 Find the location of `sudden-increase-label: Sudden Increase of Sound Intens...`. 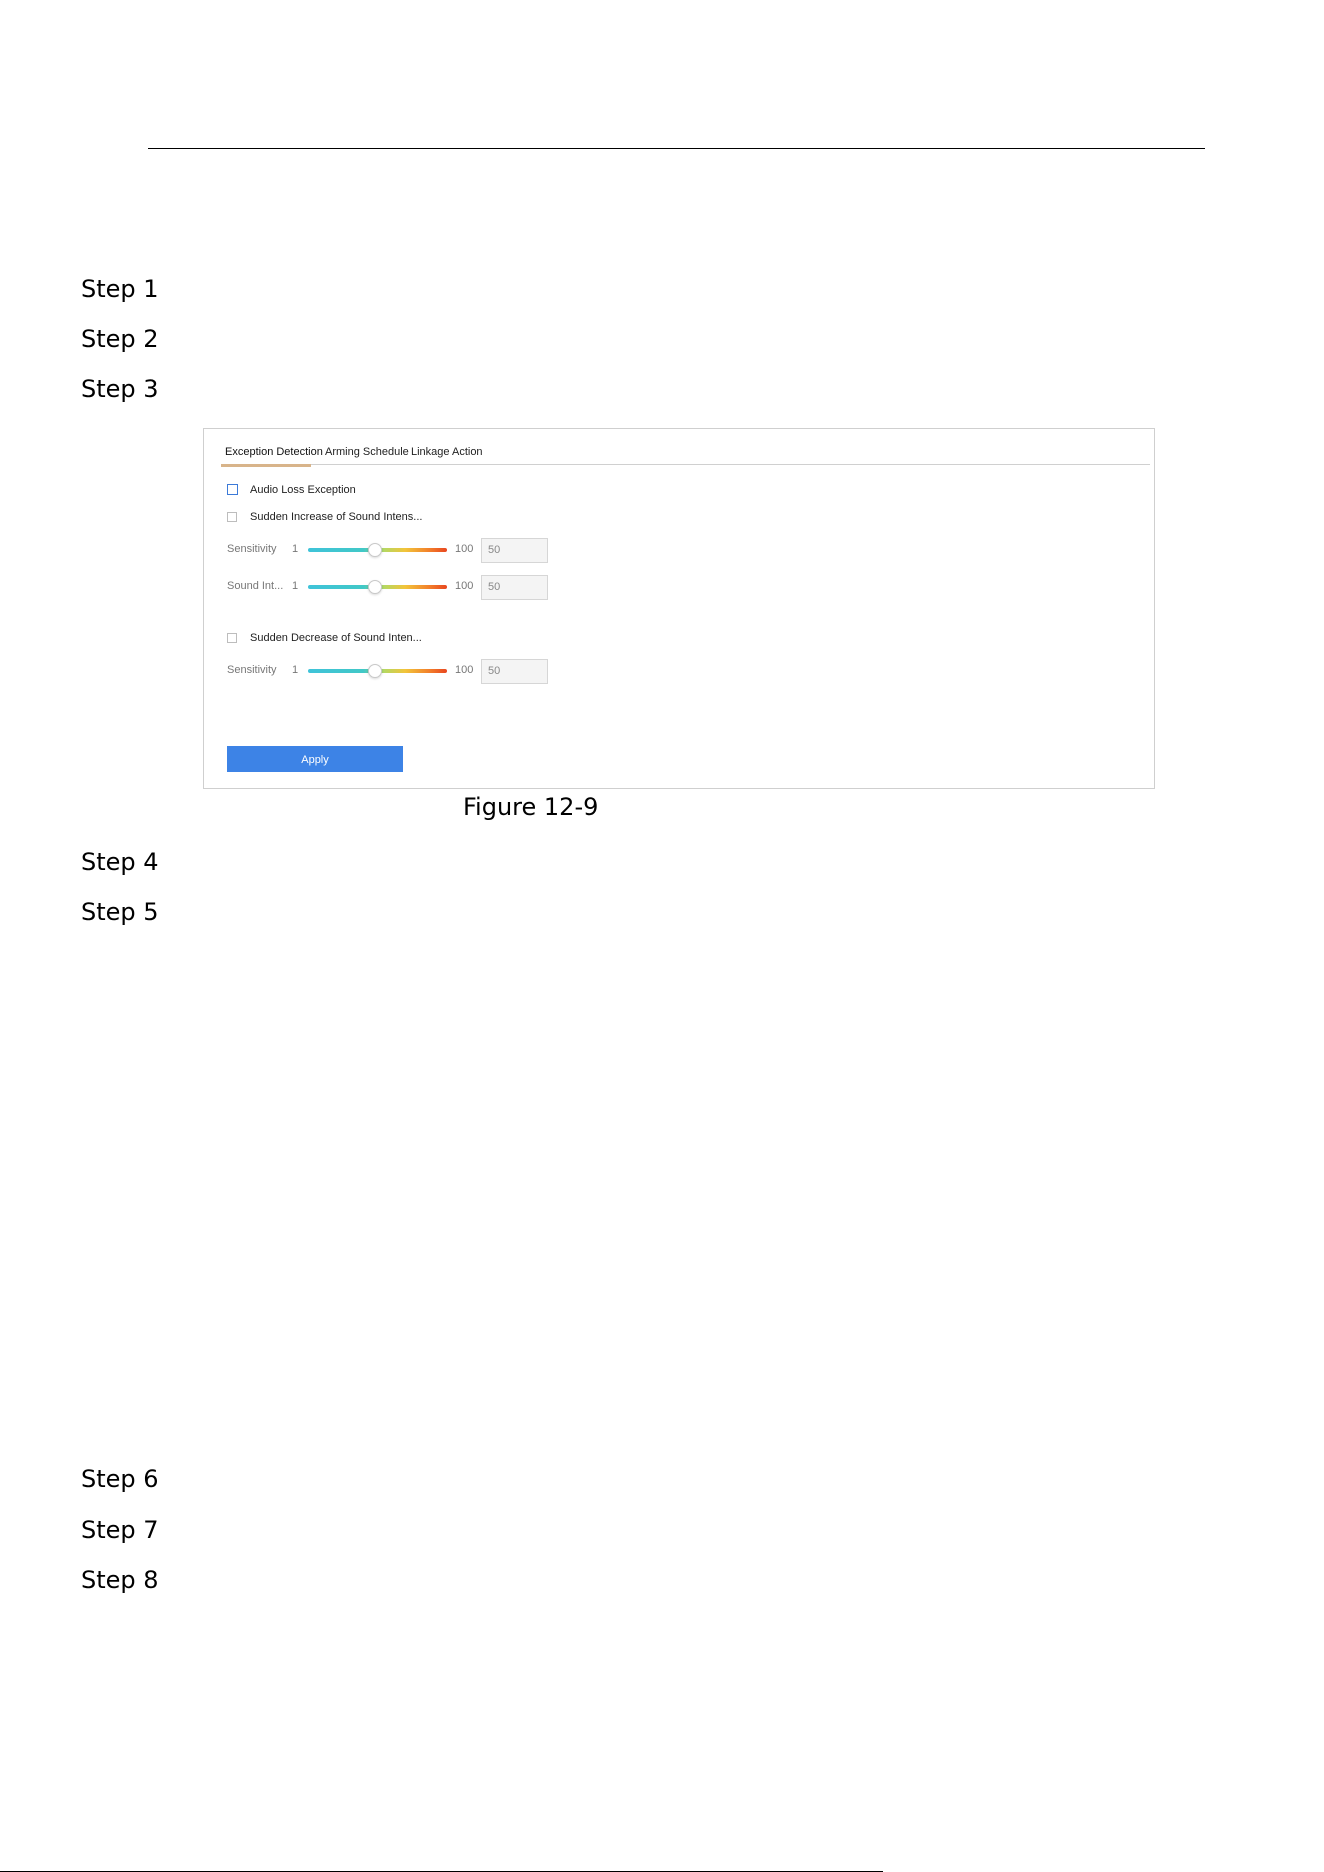

sudden-increase-label: Sudden Increase of Sound Intens... is located at coordinates (336, 517).